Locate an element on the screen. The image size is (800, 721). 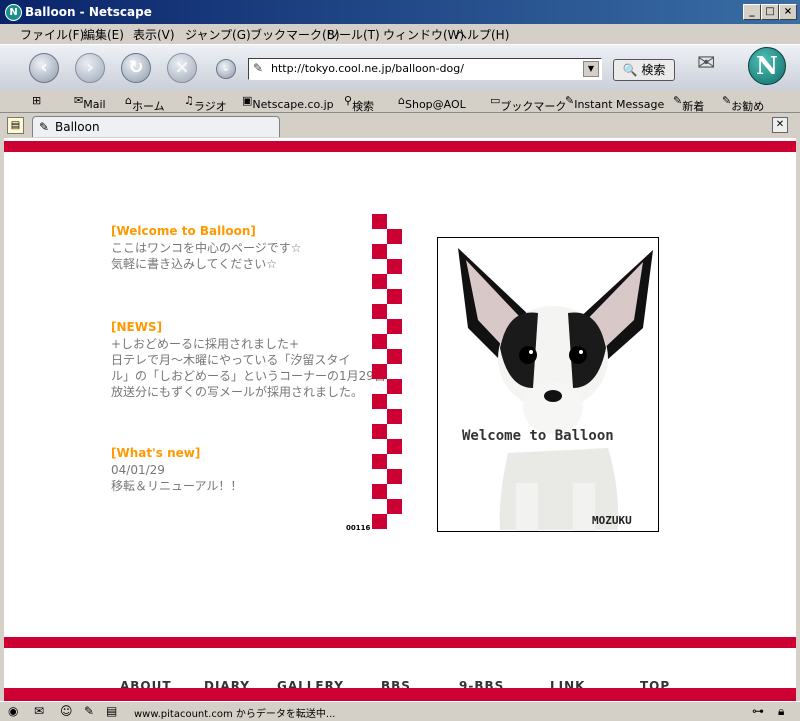
bookmark-new: ✎ 新着 is located at coordinates (688, 103).